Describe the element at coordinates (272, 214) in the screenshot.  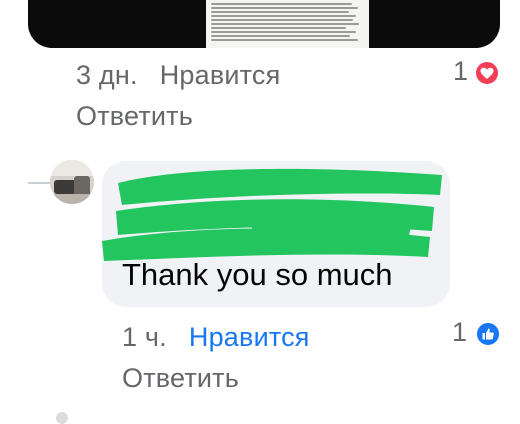
I see `redacted-author-name` at that location.